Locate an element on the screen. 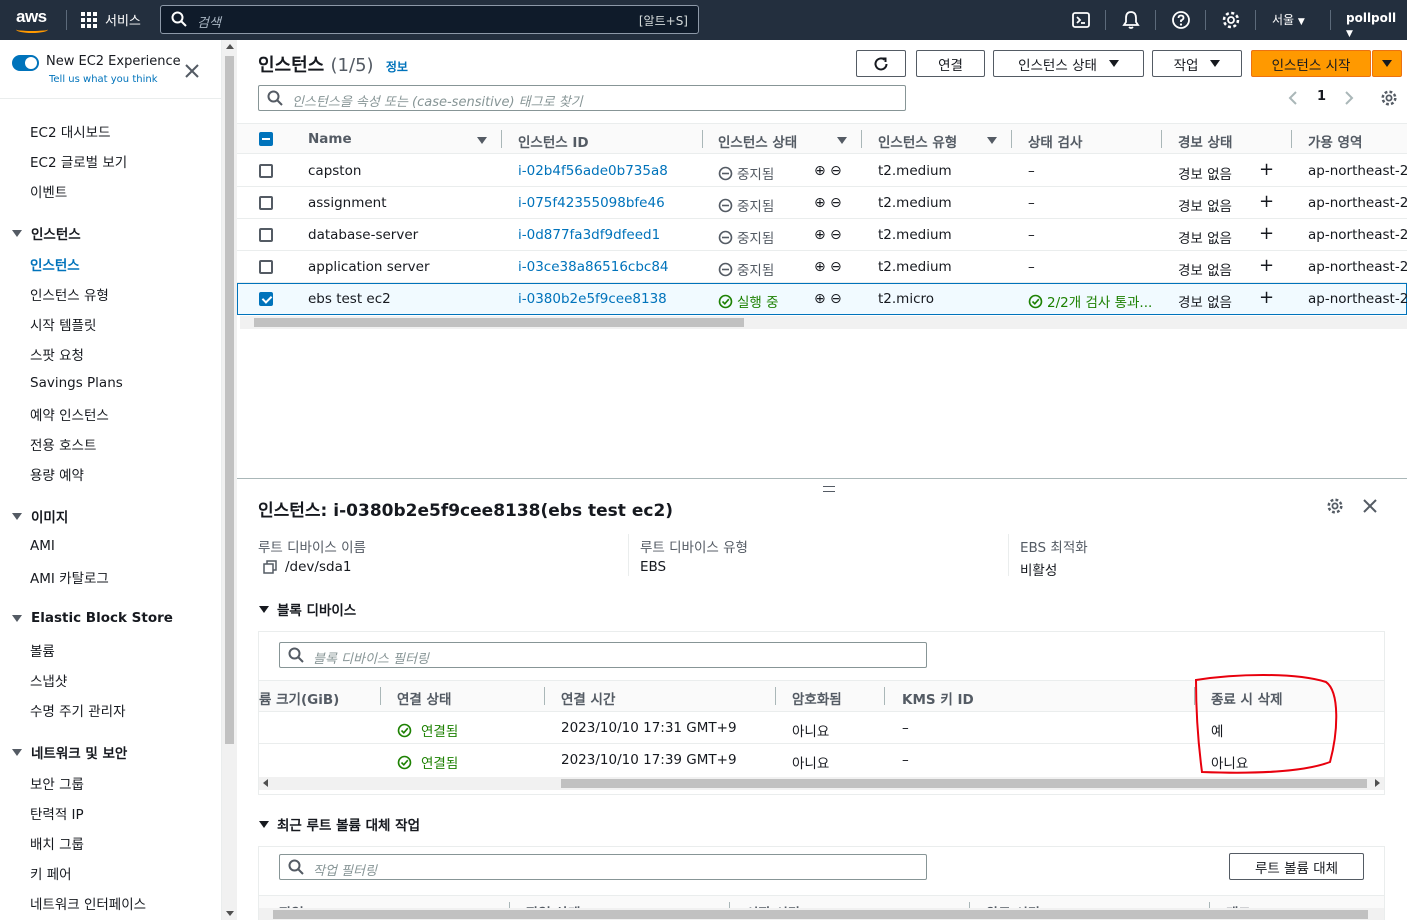 The height and width of the screenshot is (920, 1407). sidebar-item-dashboard: EC2 대시보드 is located at coordinates (70, 131).